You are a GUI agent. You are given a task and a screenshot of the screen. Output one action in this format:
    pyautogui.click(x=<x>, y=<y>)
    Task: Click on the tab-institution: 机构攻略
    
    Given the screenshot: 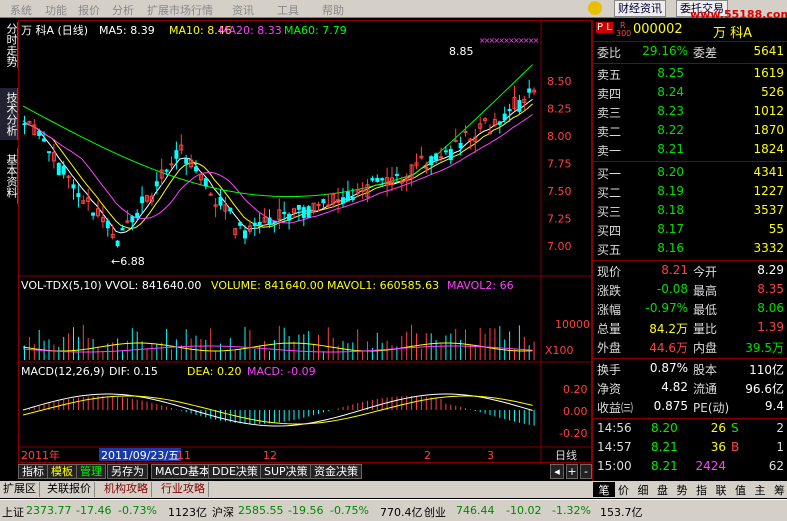 What is the action you would take?
    pyautogui.click(x=126, y=489)
    